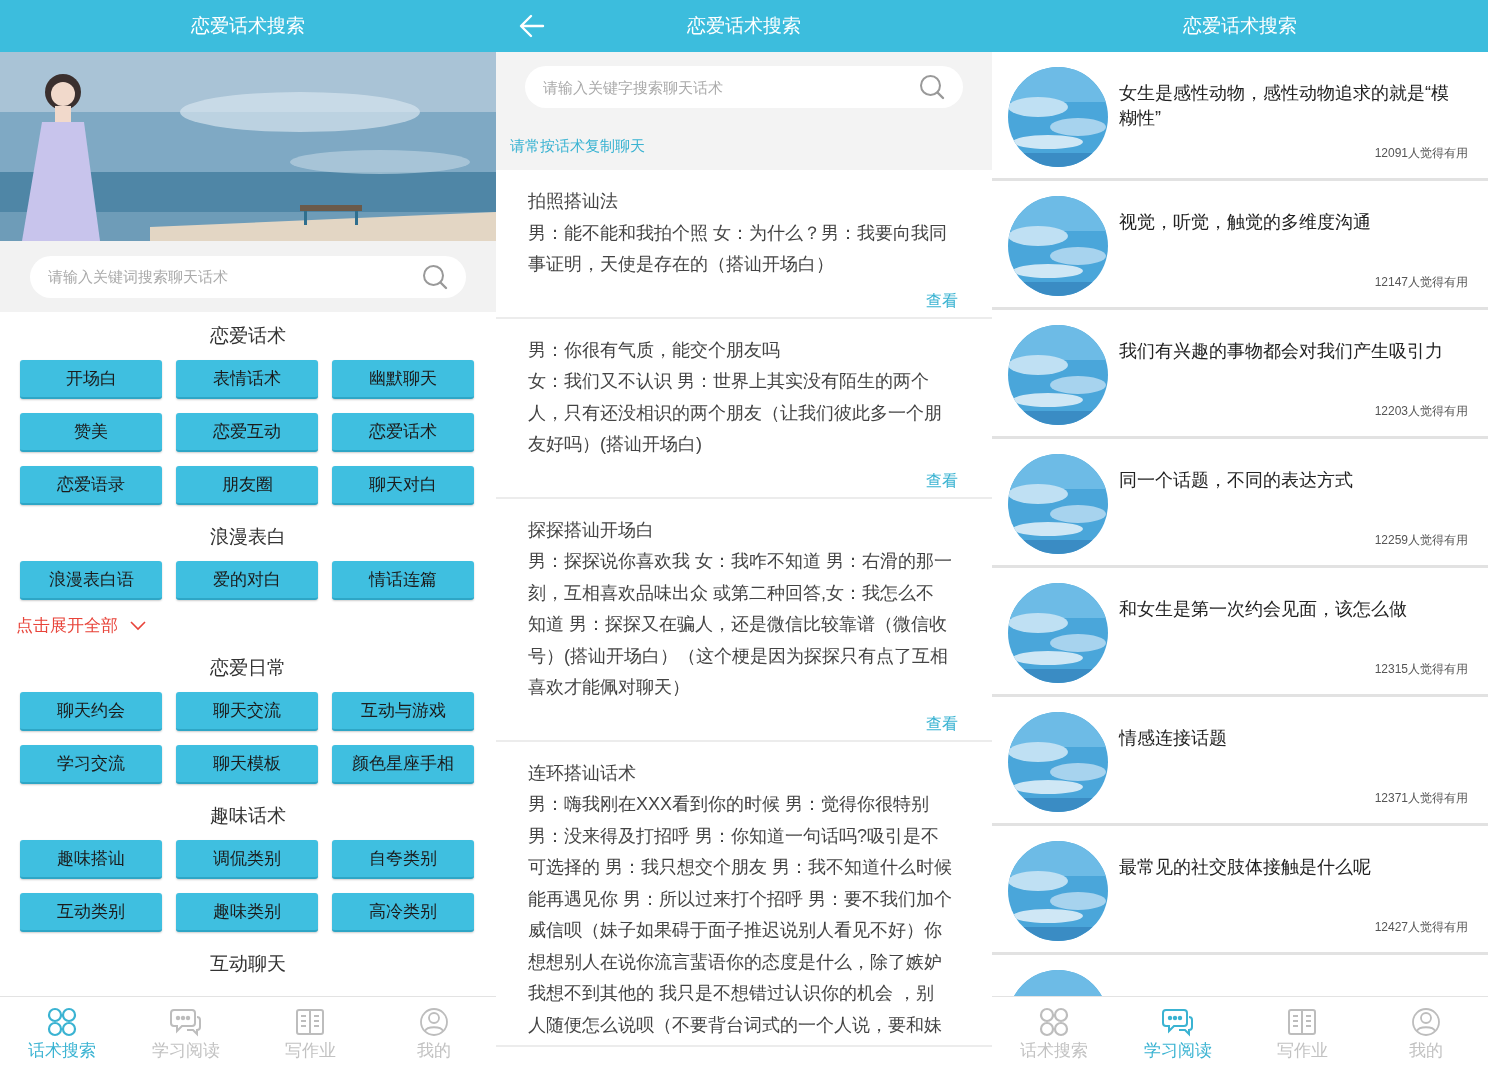  What do you see at coordinates (1421, 798) in the screenshot?
I see `useful-count: 12371人觉得有用` at bounding box center [1421, 798].